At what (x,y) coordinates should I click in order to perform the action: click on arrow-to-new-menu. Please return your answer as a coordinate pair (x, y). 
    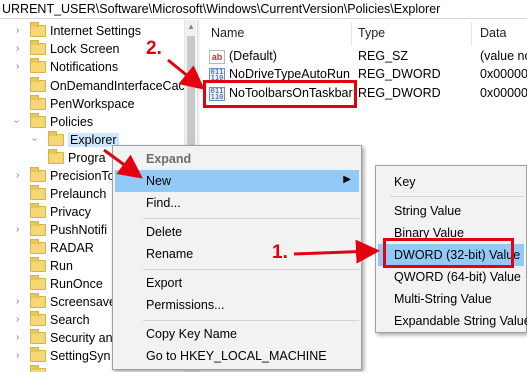
    Looking at the image, I should click on (123, 163).